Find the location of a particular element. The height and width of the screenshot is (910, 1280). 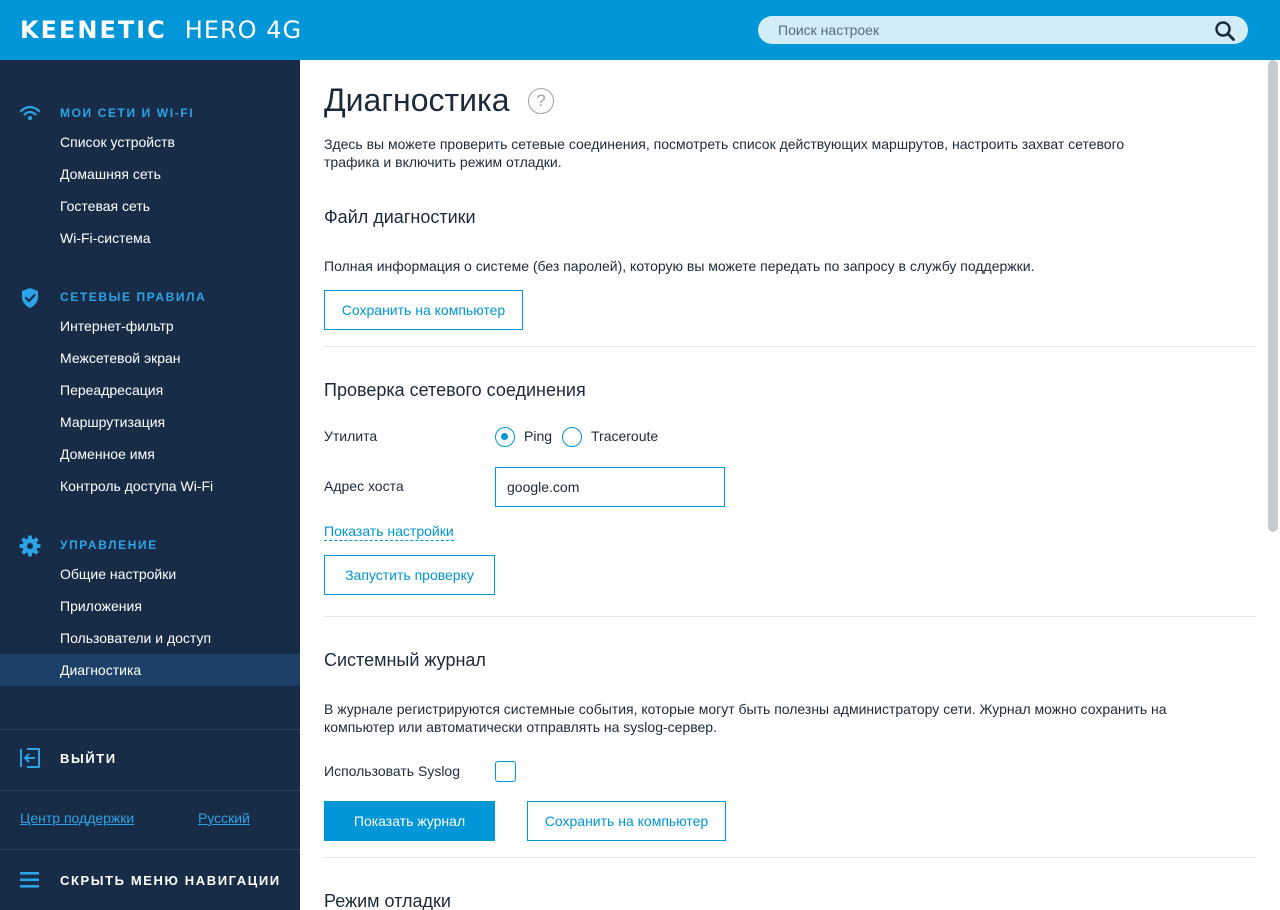

sidebar-item-wifi-access-control: Контроль доступа Wi-Fi is located at coordinates (150, 486).